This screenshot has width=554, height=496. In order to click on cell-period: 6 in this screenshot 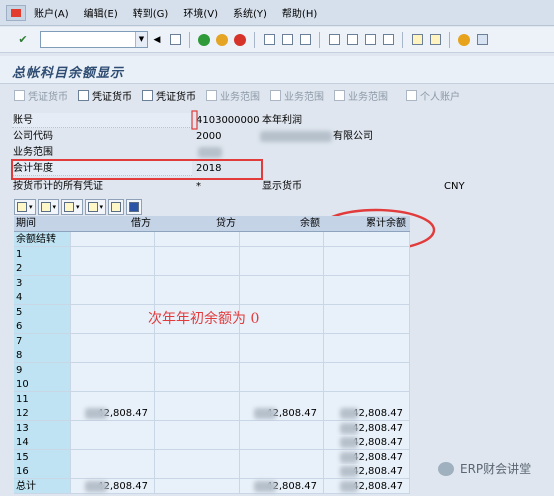, I will do `click(42, 326)`.